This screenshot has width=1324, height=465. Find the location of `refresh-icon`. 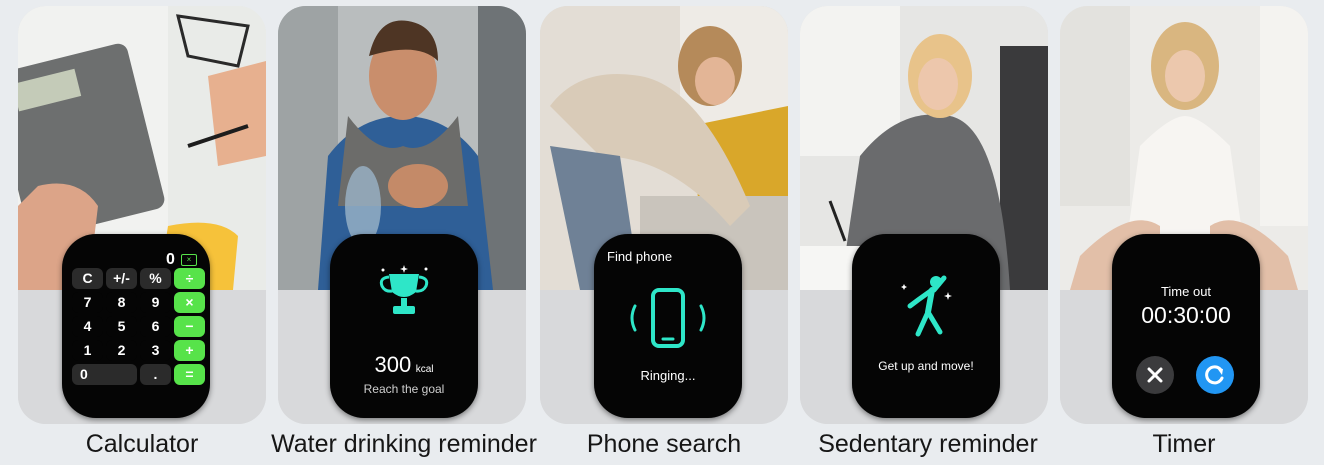

refresh-icon is located at coordinates (1214, 375).